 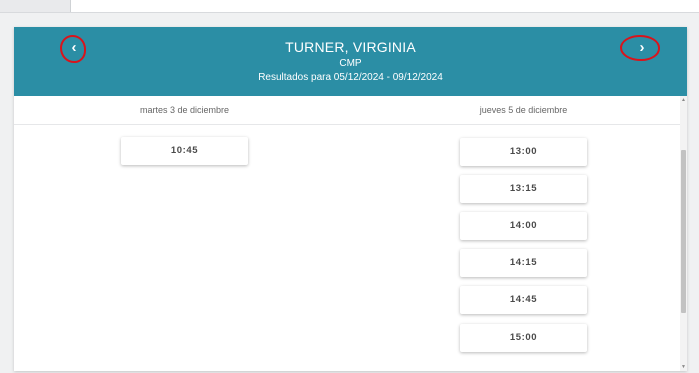 What do you see at coordinates (184, 151) in the screenshot?
I see `time-slot-button: 10:45` at bounding box center [184, 151].